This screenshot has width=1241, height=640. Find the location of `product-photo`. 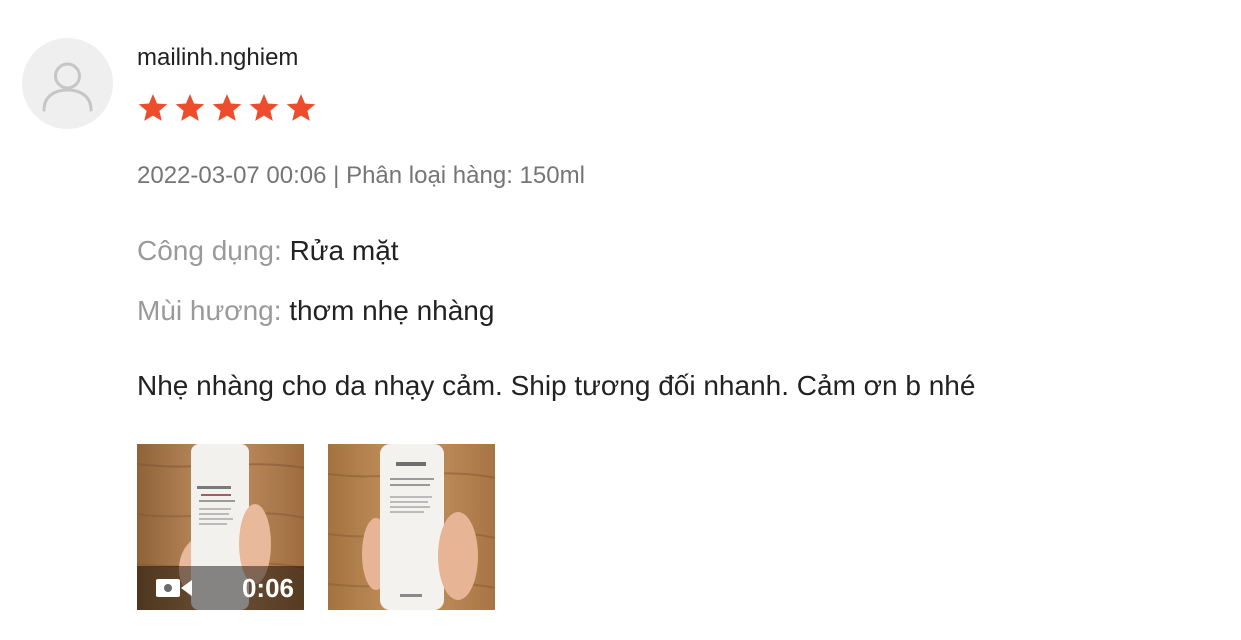

product-photo is located at coordinates (411, 527).